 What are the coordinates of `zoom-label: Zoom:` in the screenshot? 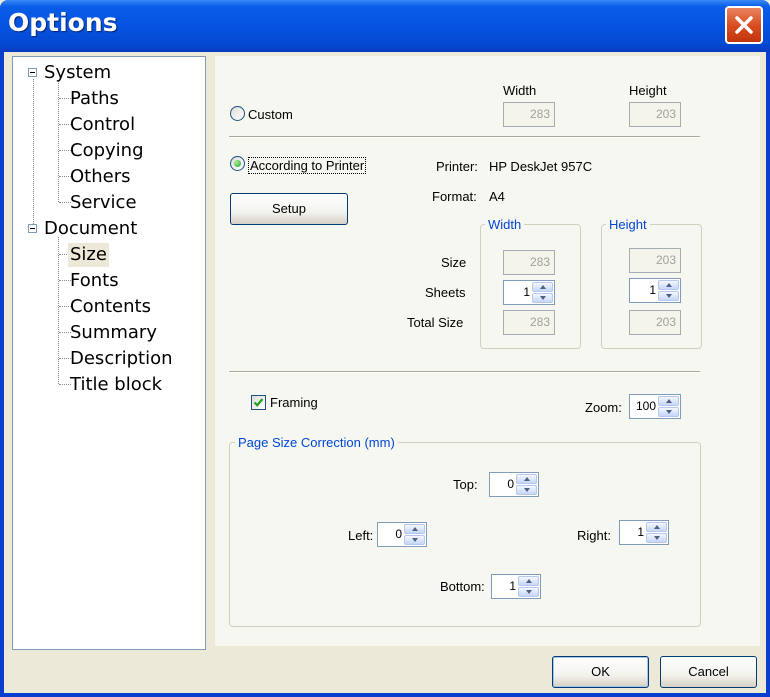 It's located at (603, 407).